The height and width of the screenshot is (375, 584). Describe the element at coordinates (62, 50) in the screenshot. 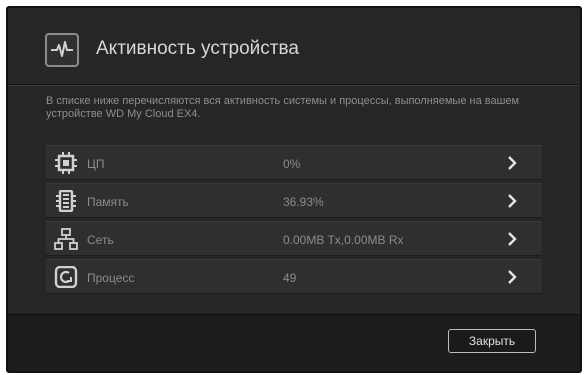

I see `activity-pulse-icon` at that location.